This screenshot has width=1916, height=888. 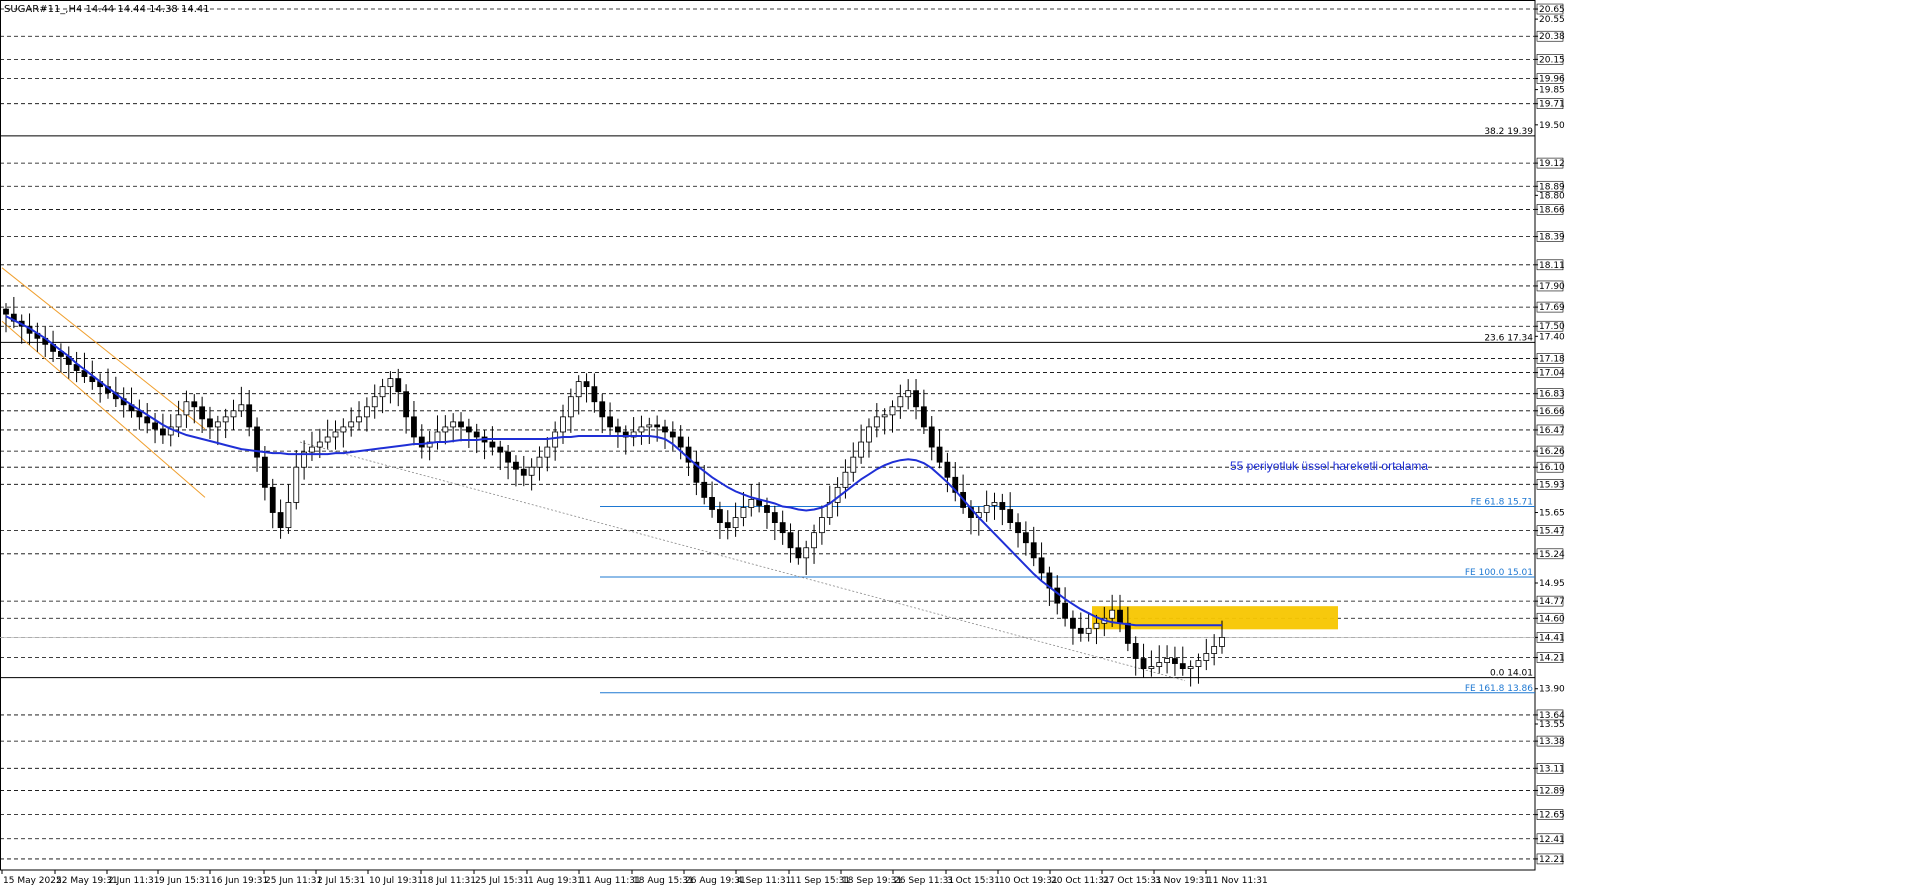 What do you see at coordinates (1552, 816) in the screenshot?
I see `y-tick-label: 12.65` at bounding box center [1552, 816].